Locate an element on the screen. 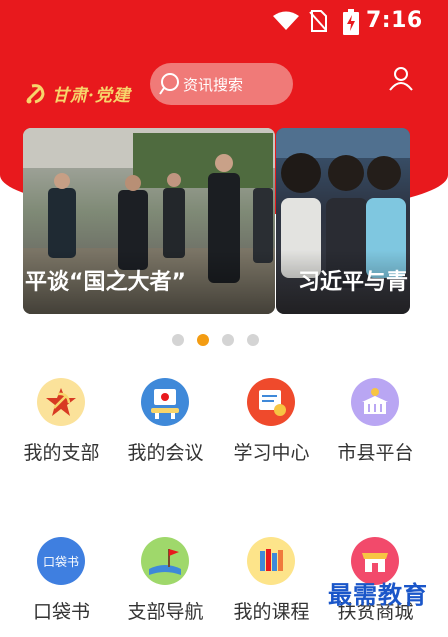 The height and width of the screenshot is (637, 448). carousel-indicator is located at coordinates (215, 340).